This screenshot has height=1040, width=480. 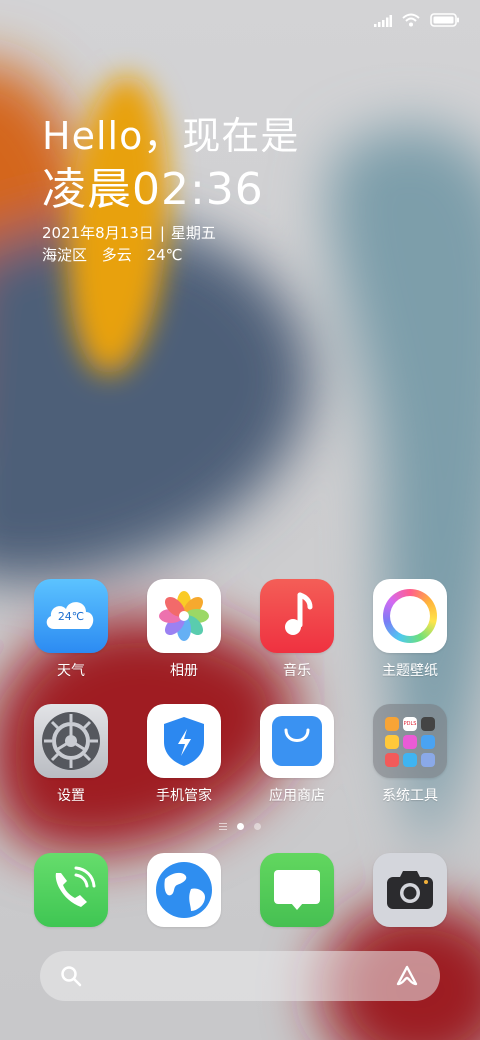 What do you see at coordinates (445, 21) in the screenshot?
I see `battery-icon` at bounding box center [445, 21].